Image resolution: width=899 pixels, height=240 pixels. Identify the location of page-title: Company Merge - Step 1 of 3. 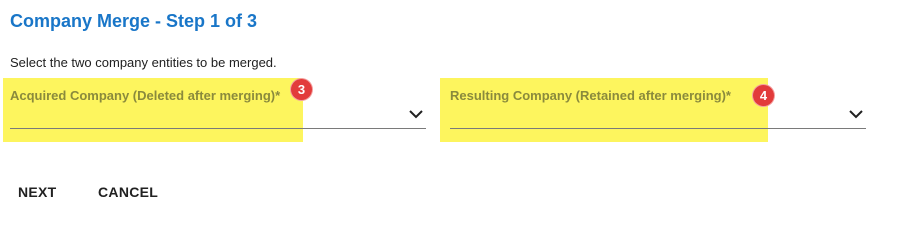
(134, 21).